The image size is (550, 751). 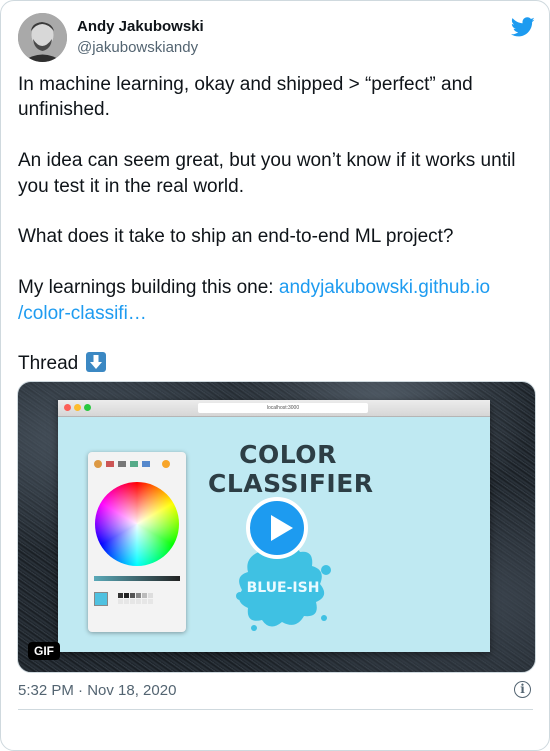 I want to click on tweet-timestamp: 5:32 PM · Nov 18, 2020, so click(x=97, y=690).